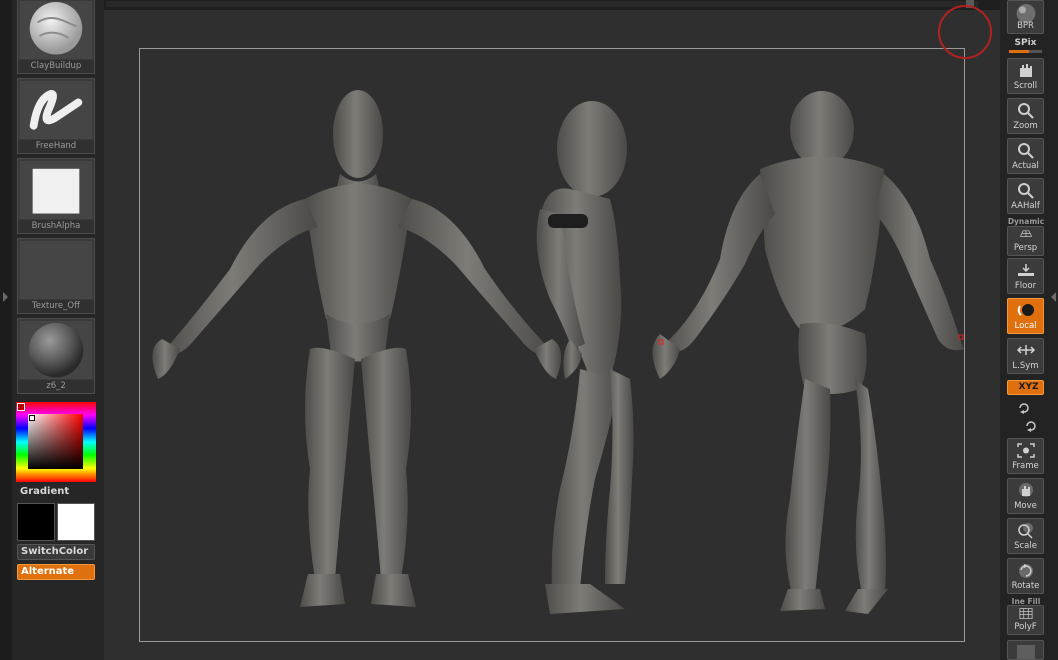 The height and width of the screenshot is (660, 1058). I want to click on aahalf-button: AAHalf, so click(1025, 196).